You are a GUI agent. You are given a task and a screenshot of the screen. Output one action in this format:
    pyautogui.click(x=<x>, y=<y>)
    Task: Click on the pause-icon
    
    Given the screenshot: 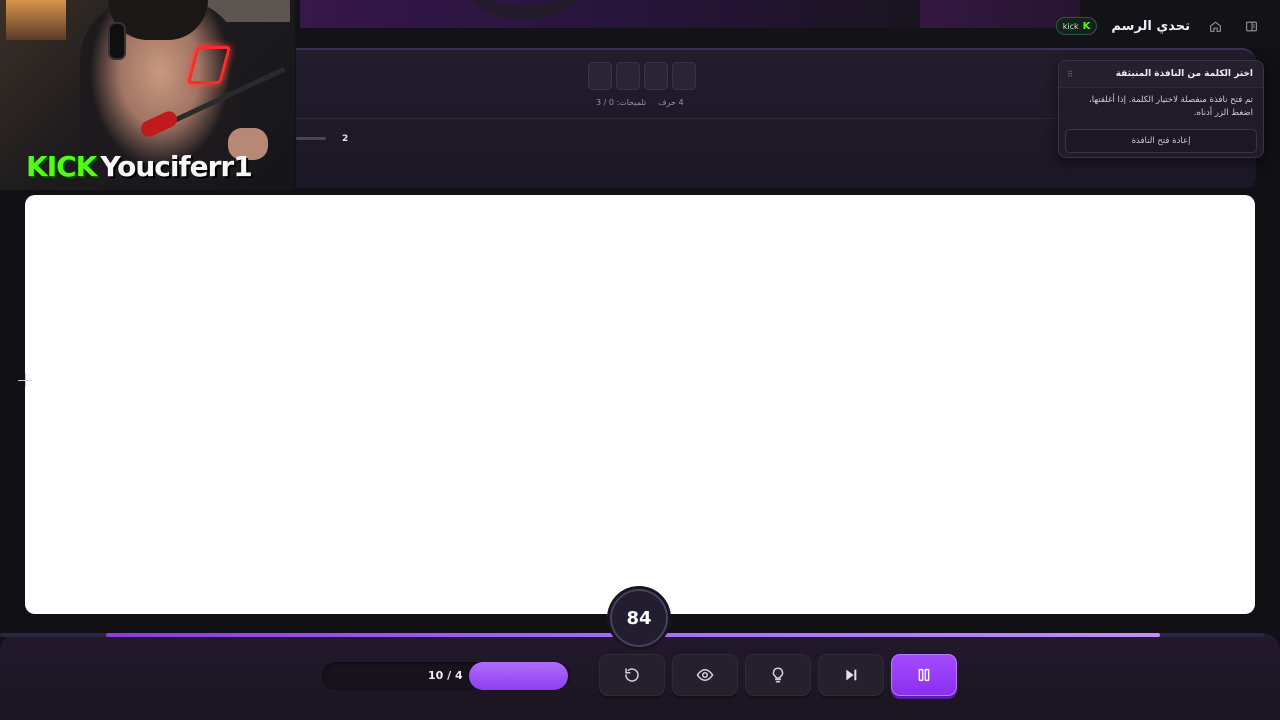 What is the action you would take?
    pyautogui.click(x=924, y=675)
    